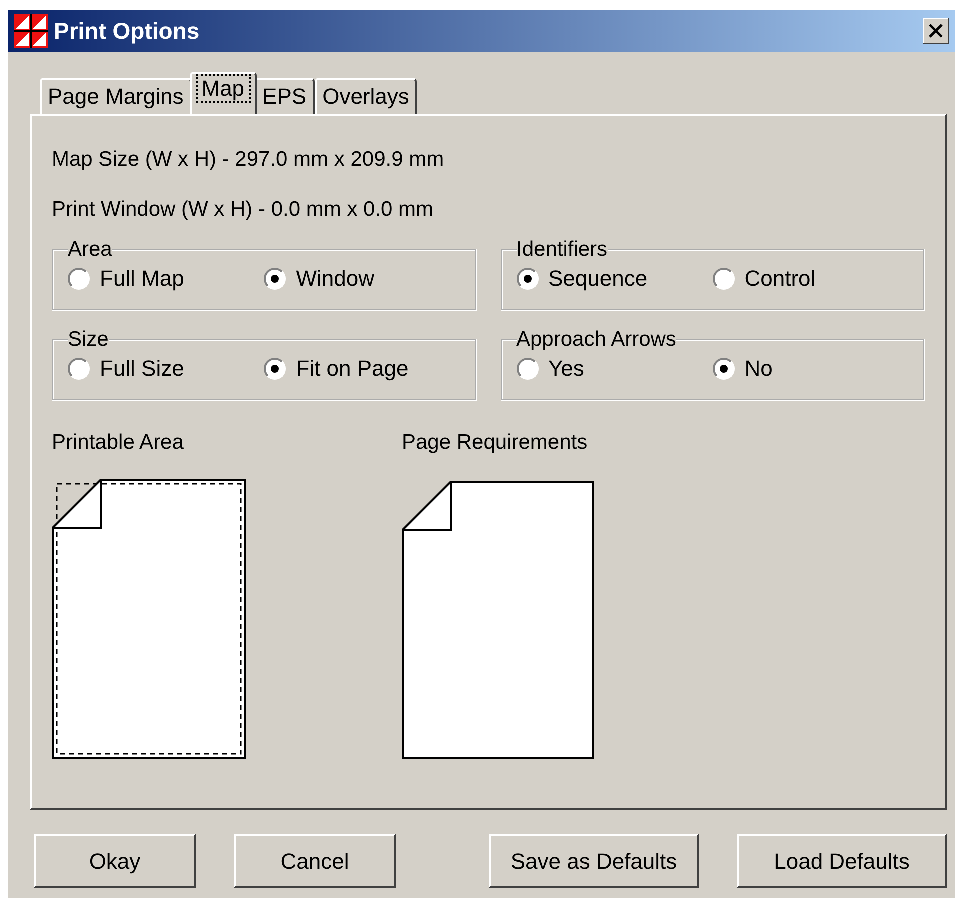 The height and width of the screenshot is (898, 955). What do you see at coordinates (88, 339) in the screenshot?
I see `group-label: Size` at bounding box center [88, 339].